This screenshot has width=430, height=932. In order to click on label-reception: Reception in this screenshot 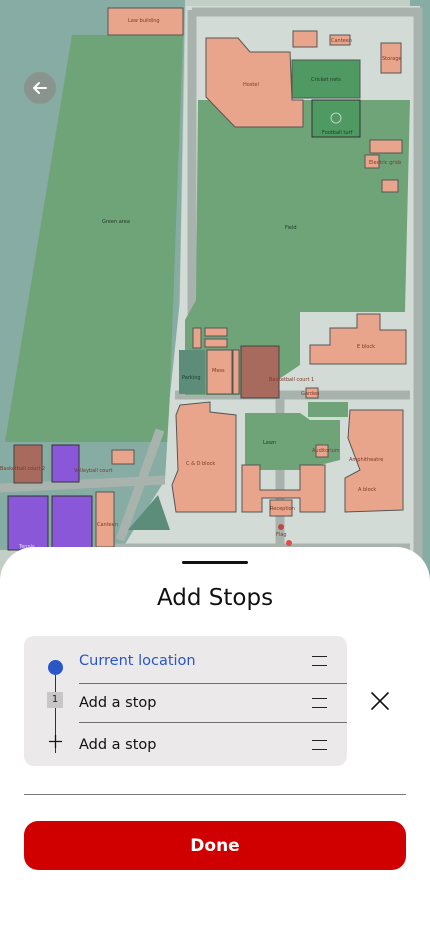, I will do `click(282, 509)`.